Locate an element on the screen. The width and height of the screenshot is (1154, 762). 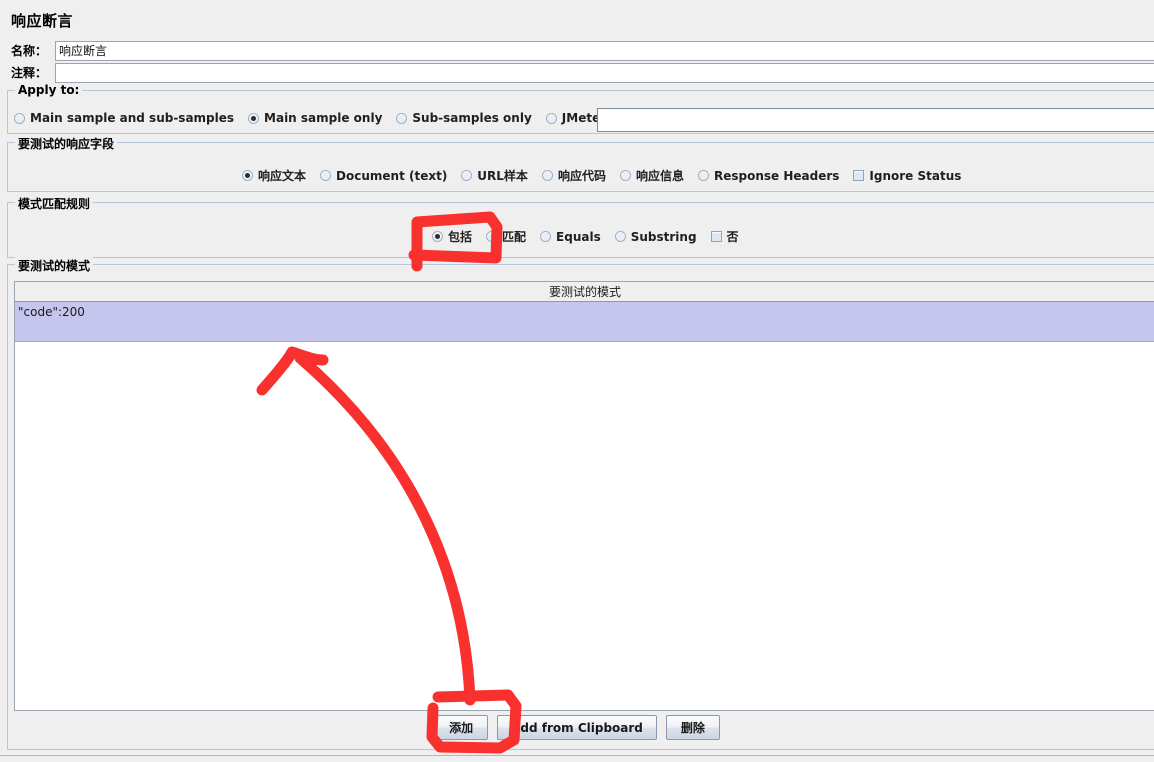
radio-response-code: 响应代码 is located at coordinates (573, 175).